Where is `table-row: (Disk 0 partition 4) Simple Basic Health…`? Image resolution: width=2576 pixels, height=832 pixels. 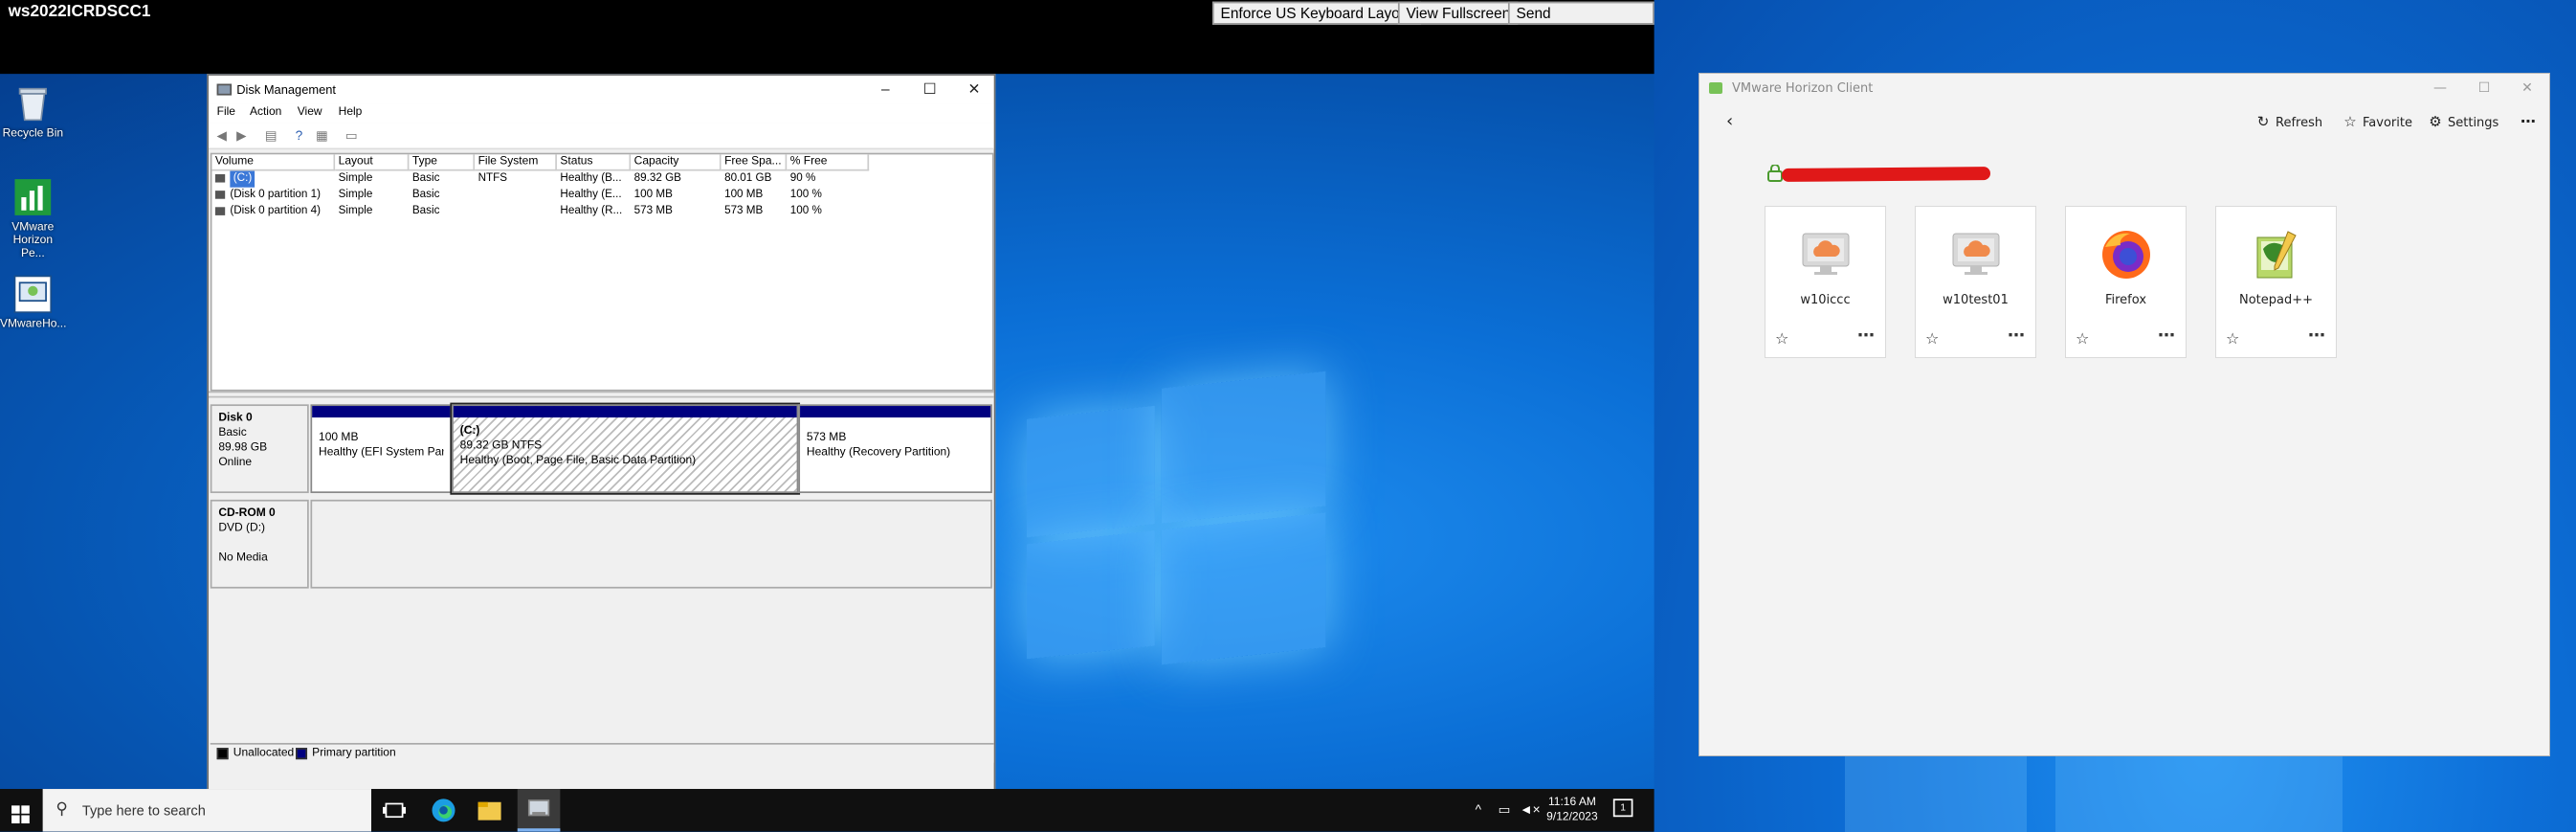 table-row: (Disk 0 partition 4) Simple Basic Health… is located at coordinates (601, 212).